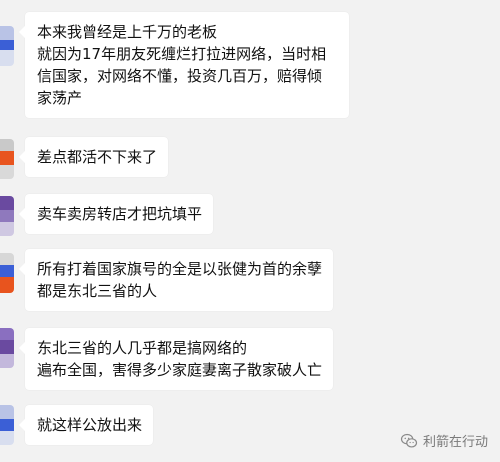 Image resolution: width=500 pixels, height=462 pixels. I want to click on message-bubble: 所有打着国家旗号的全是以张健为首的余孽 都是东北三省的人, so click(176, 280).